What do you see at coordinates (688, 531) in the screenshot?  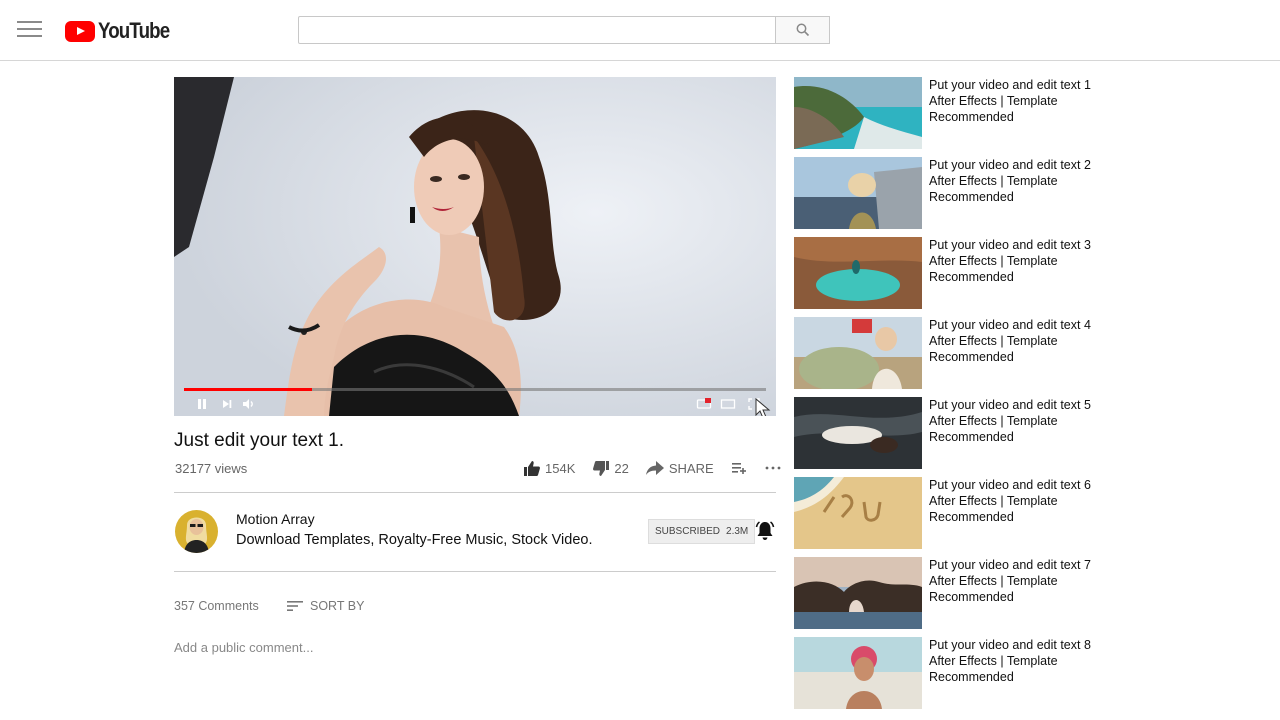 I see `subscribed-label: SUBSCRIBED` at bounding box center [688, 531].